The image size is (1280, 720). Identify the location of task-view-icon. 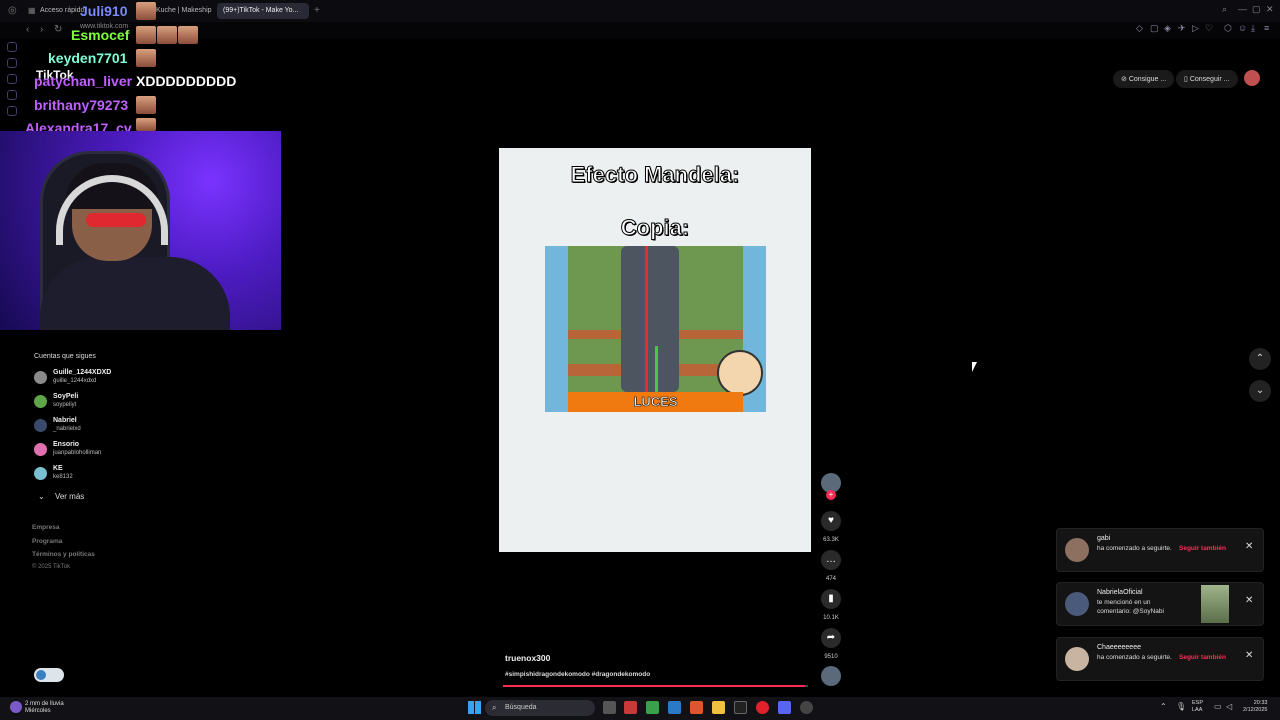
(609, 707).